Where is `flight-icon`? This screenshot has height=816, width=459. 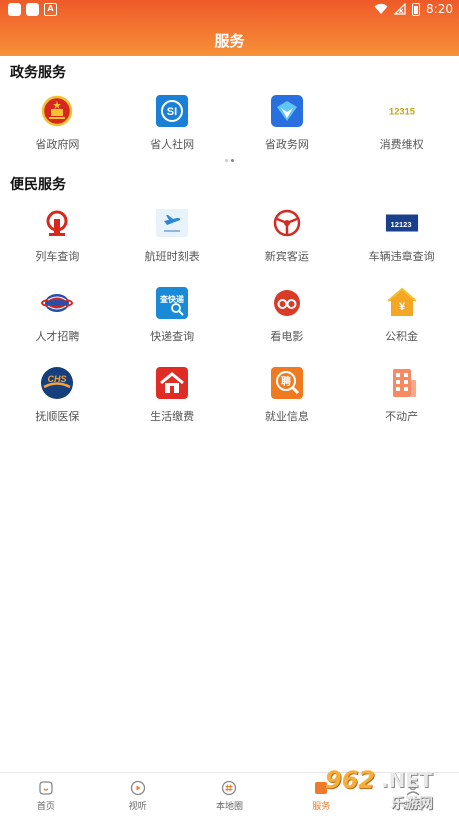
flight-icon is located at coordinates (172, 223).